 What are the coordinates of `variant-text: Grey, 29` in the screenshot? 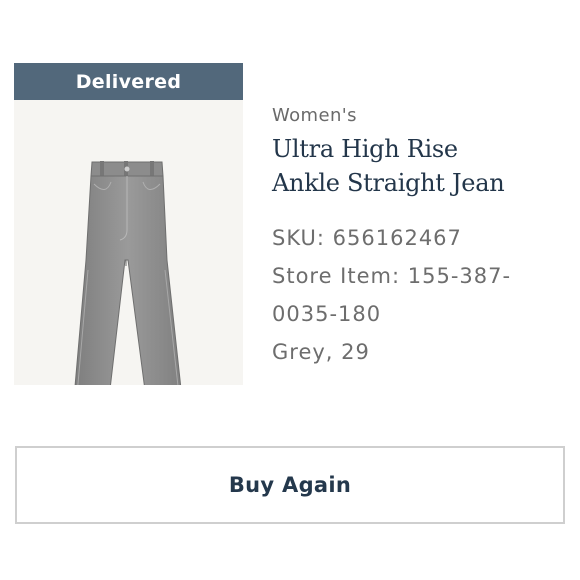 It's located at (321, 352).